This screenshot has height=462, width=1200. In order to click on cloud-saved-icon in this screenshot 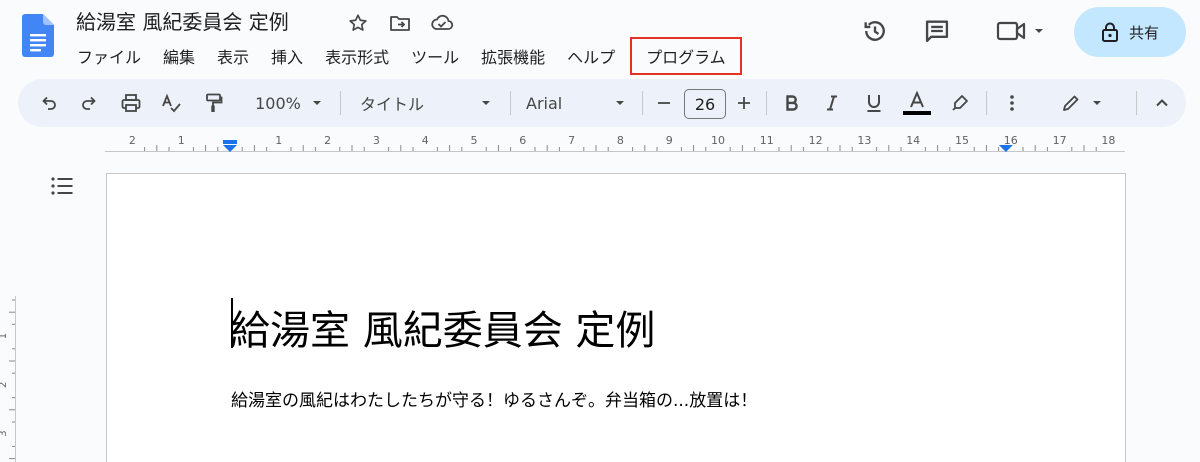, I will do `click(442, 23)`.